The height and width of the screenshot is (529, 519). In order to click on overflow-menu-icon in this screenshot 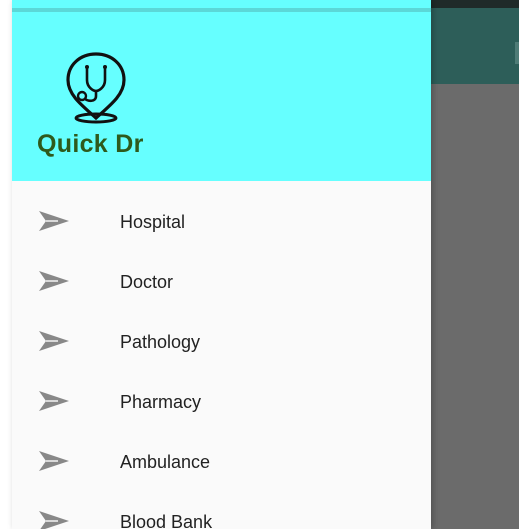, I will do `click(517, 53)`.